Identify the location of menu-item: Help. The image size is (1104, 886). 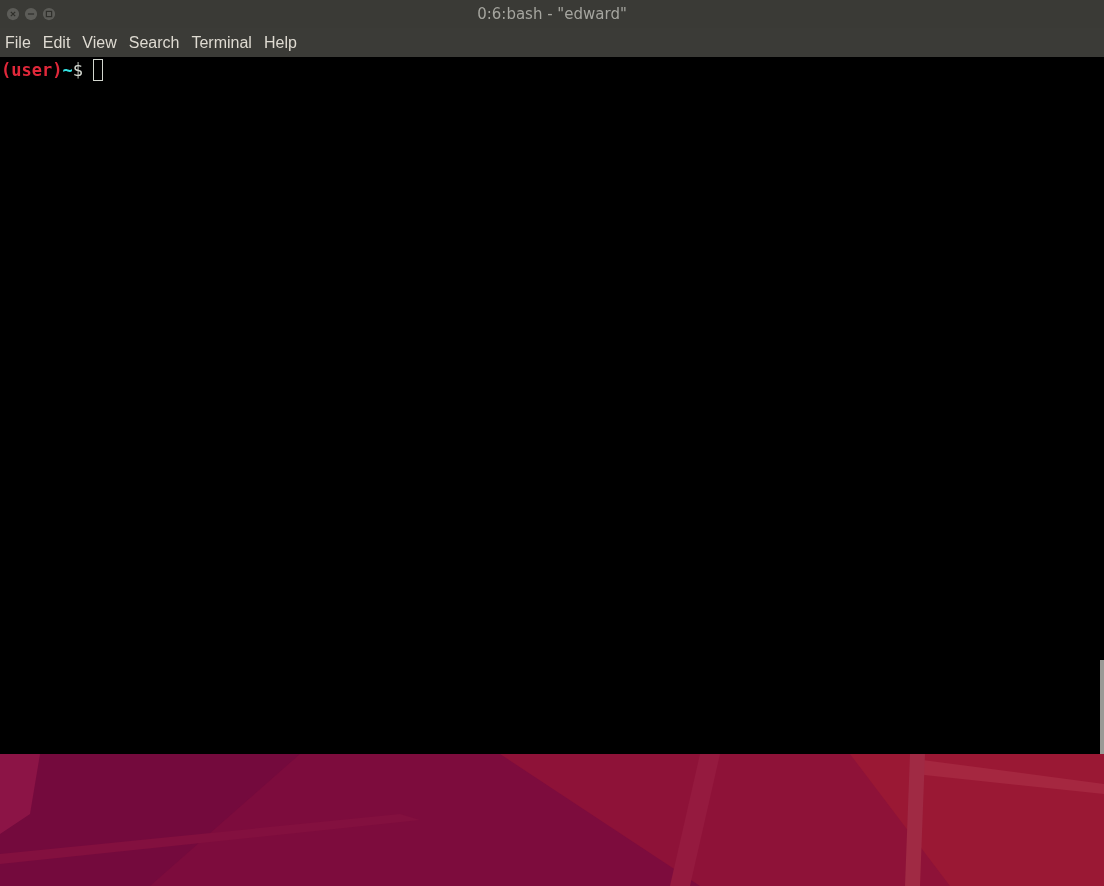
(283, 42).